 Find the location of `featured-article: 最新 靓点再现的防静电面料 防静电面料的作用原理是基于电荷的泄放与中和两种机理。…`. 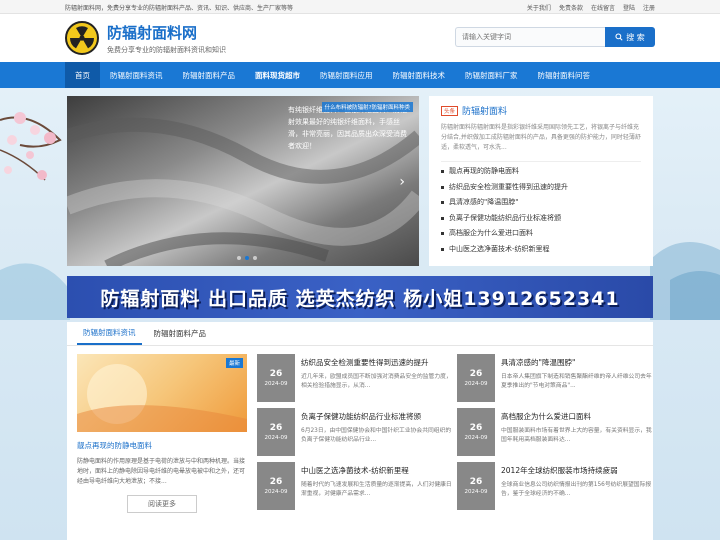

featured-article: 最新 靓点再现的防静电面料 防静电面料的作用原理是基于电荷的泄放与中和两种机理。… is located at coordinates (162, 433).